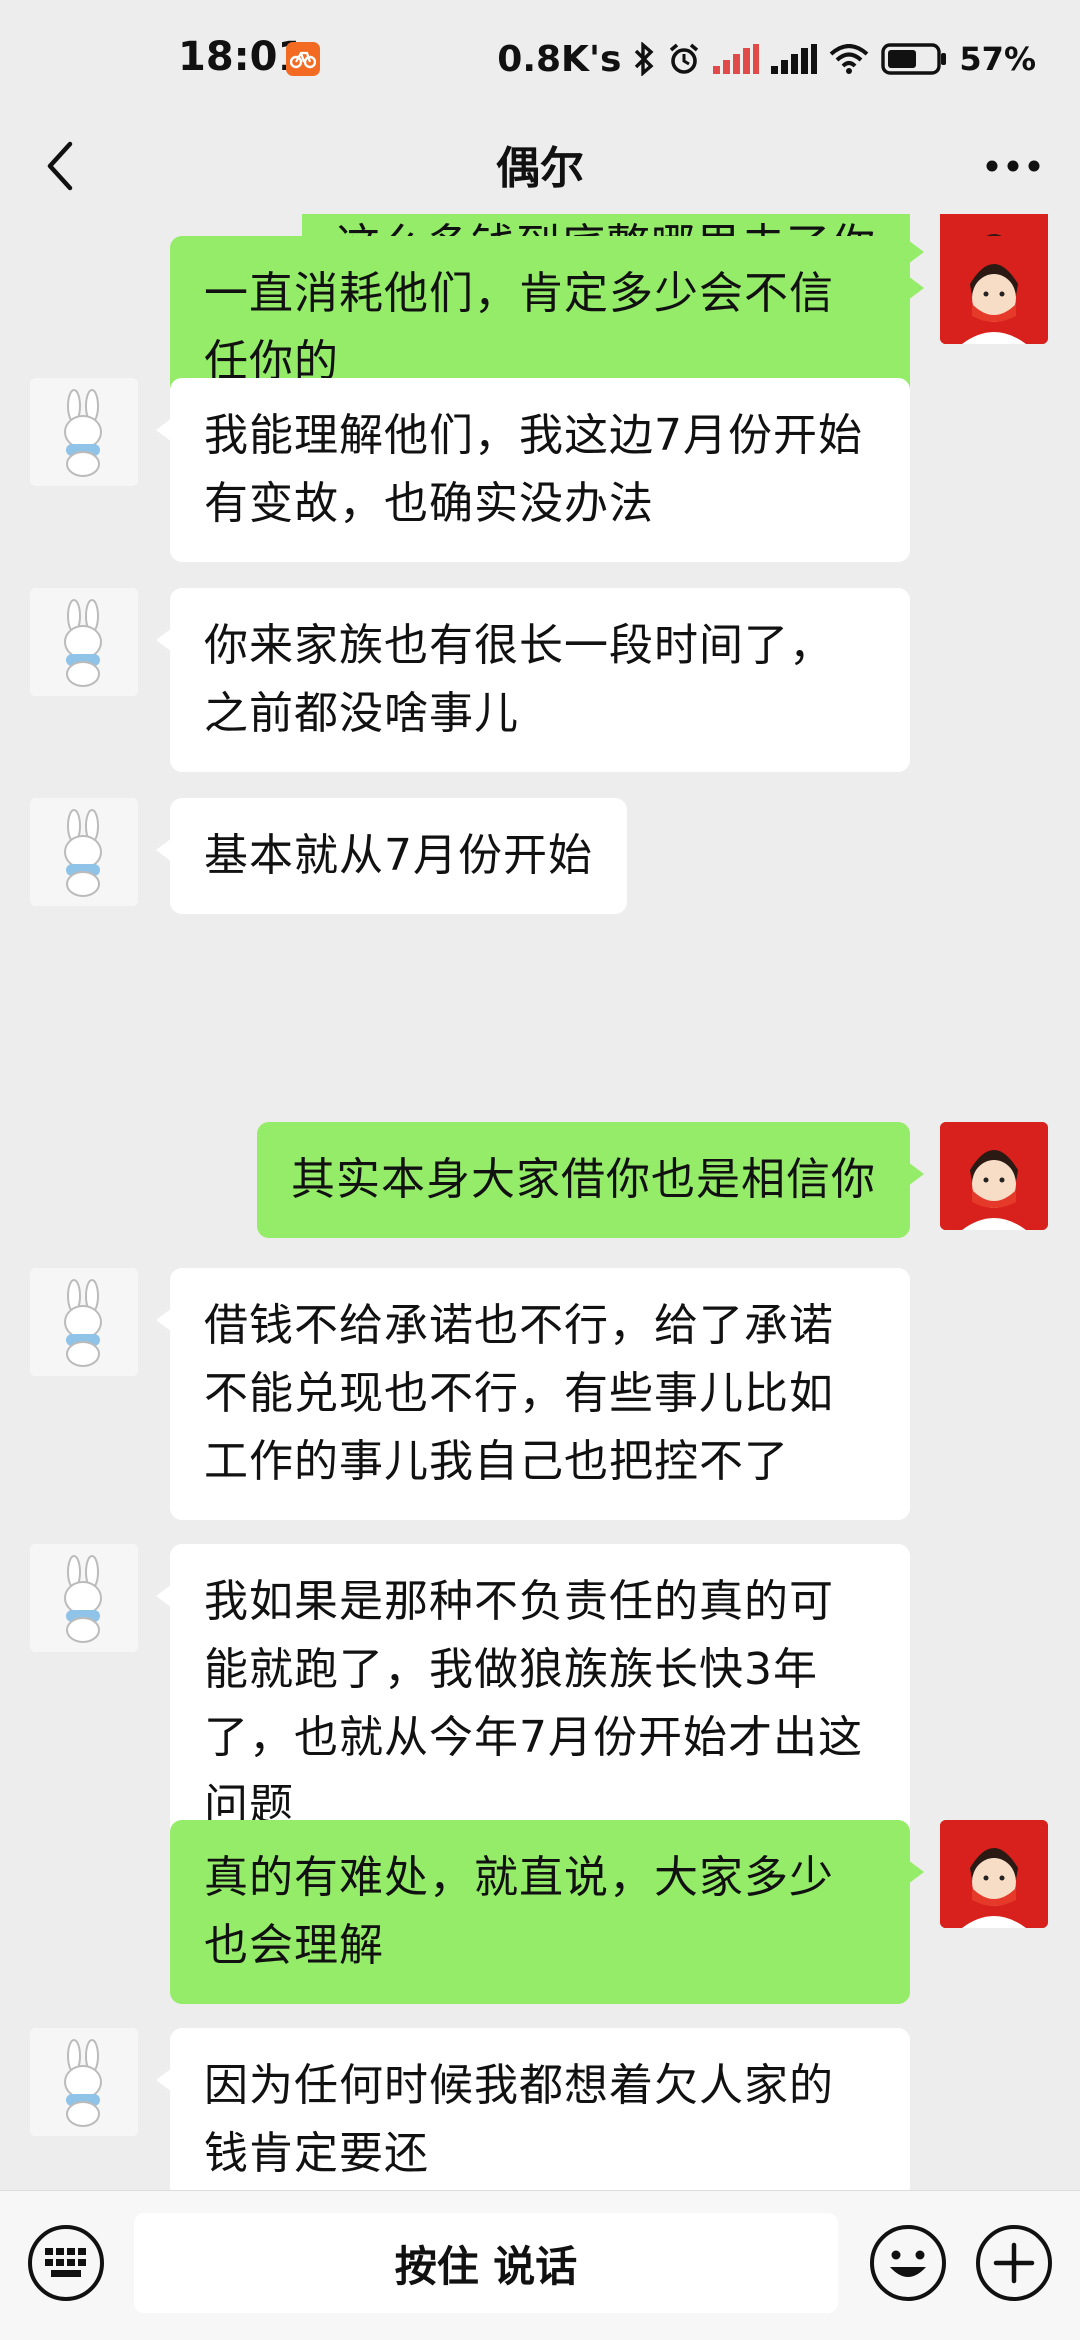  Describe the element at coordinates (303, 59) in the screenshot. I see `bike-app-icon` at that location.